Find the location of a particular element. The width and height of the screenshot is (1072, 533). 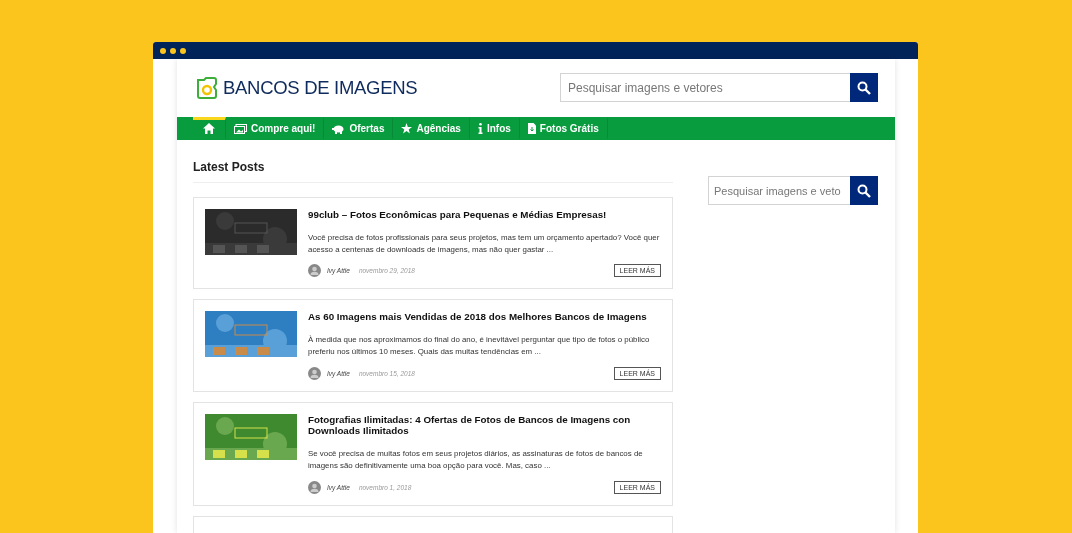

post-title: Fotografias Ilimitadas: 4 Ofertas de Fotos de Bancos de Imagens con Downloads Ilimitados is located at coordinates (484, 425).